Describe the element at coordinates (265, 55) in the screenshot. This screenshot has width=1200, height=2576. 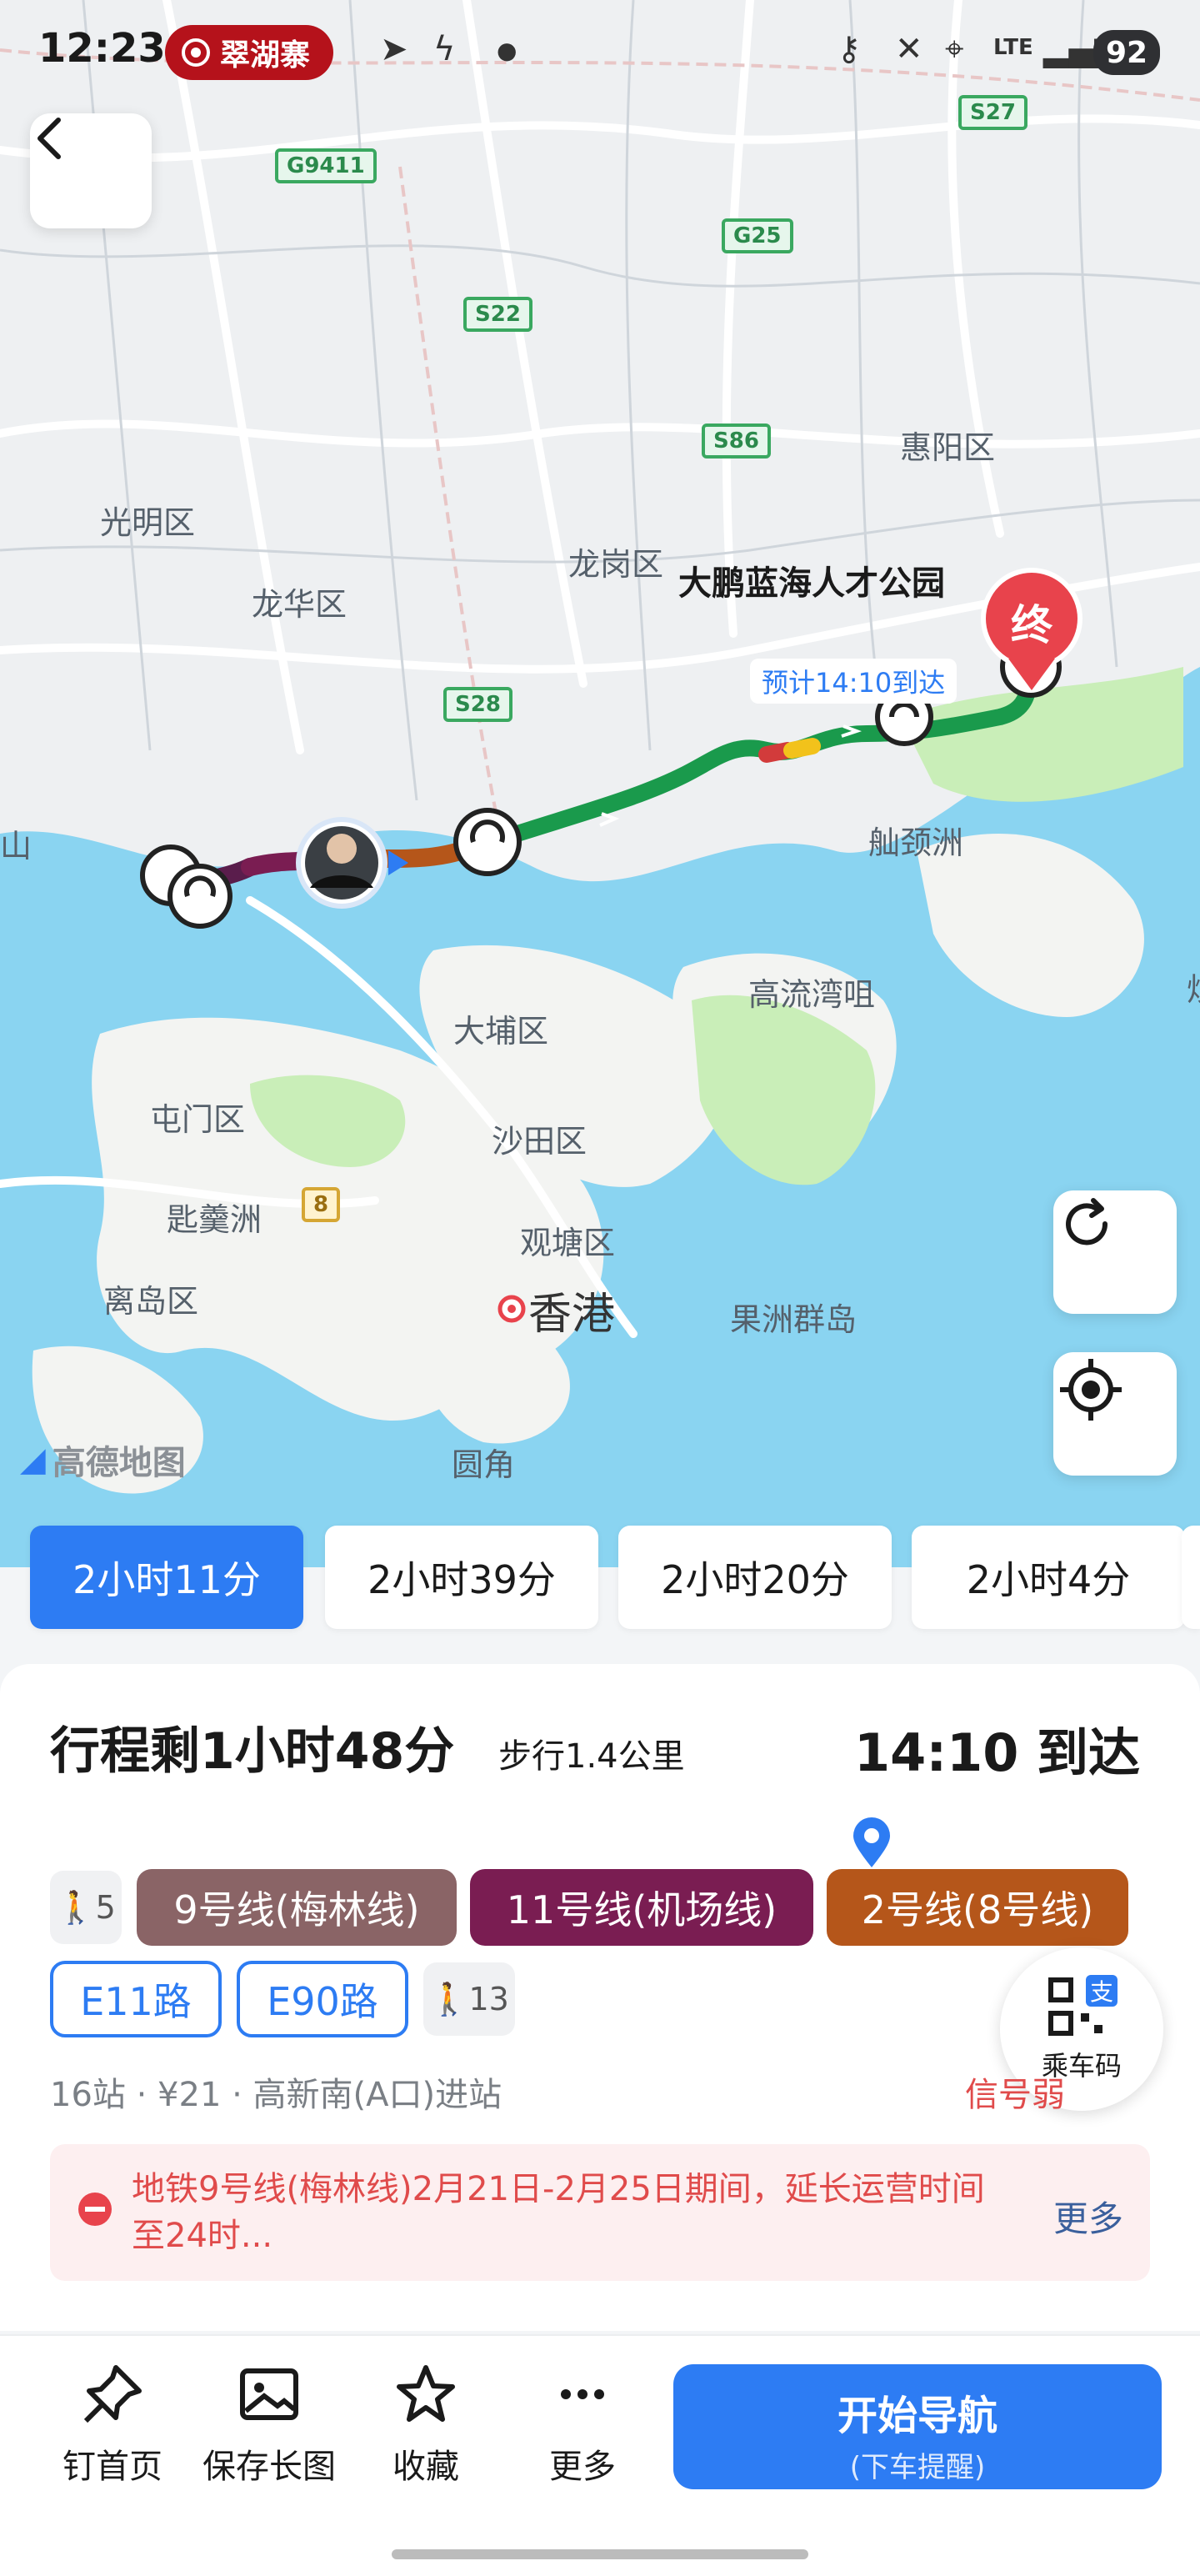
I see `recording-badge-label: 翠湖寨` at that location.